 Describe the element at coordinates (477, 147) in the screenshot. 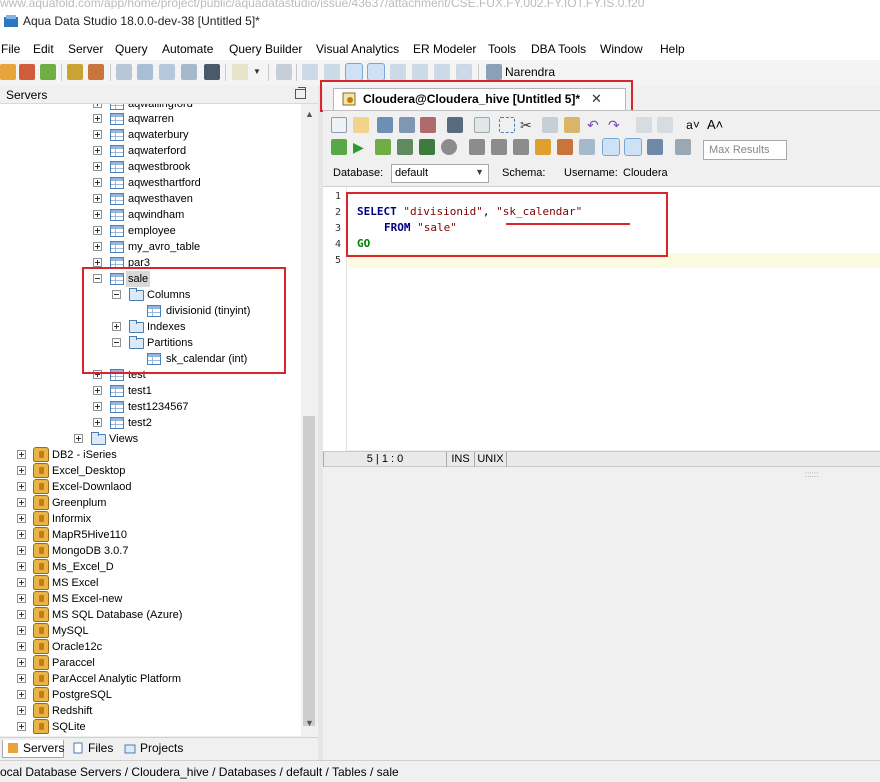

I see `commit-icon` at that location.